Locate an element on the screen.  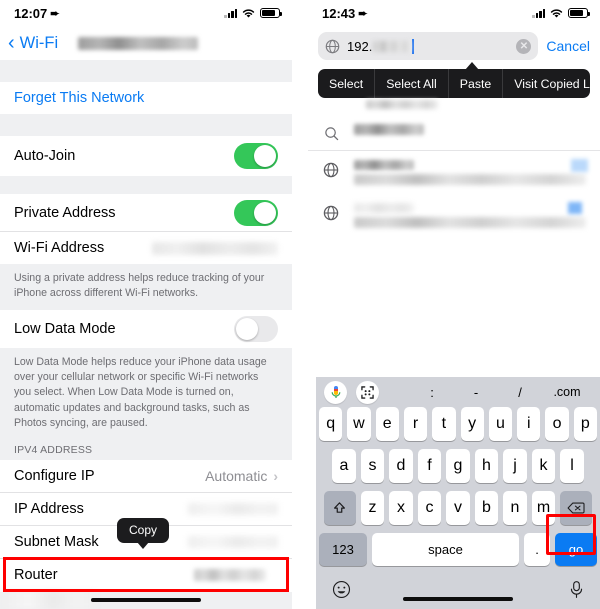
copy-tooltip: Copy is located at coordinates (143, 533).